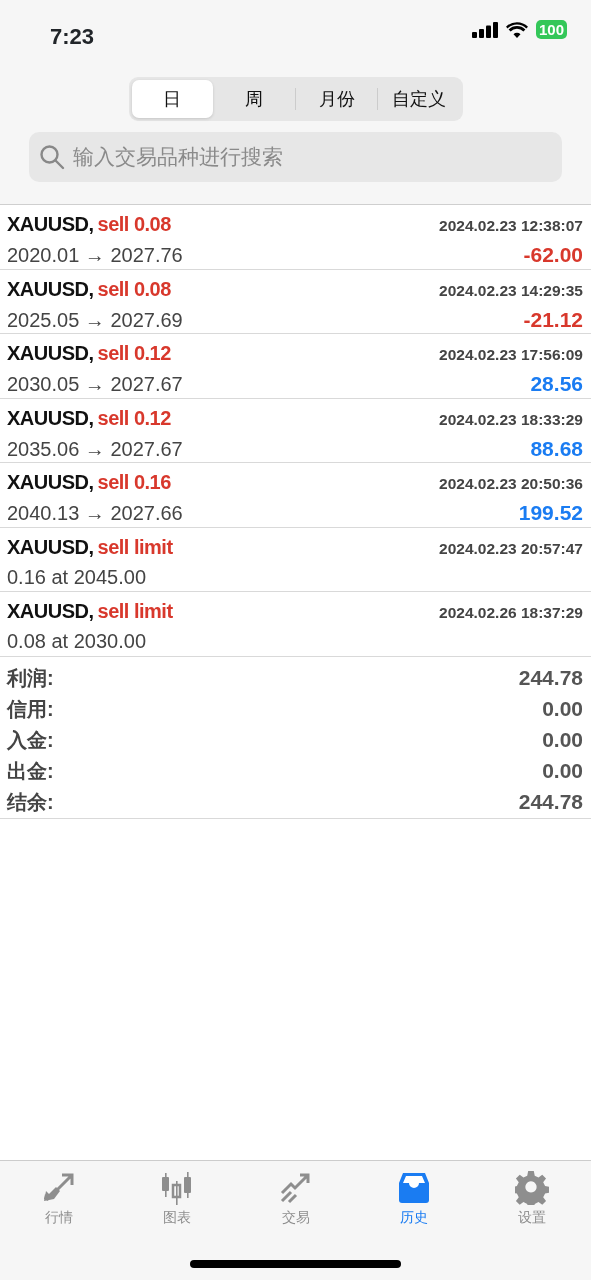  What do you see at coordinates (172, 99) in the screenshot?
I see `period-tab: 日` at bounding box center [172, 99].